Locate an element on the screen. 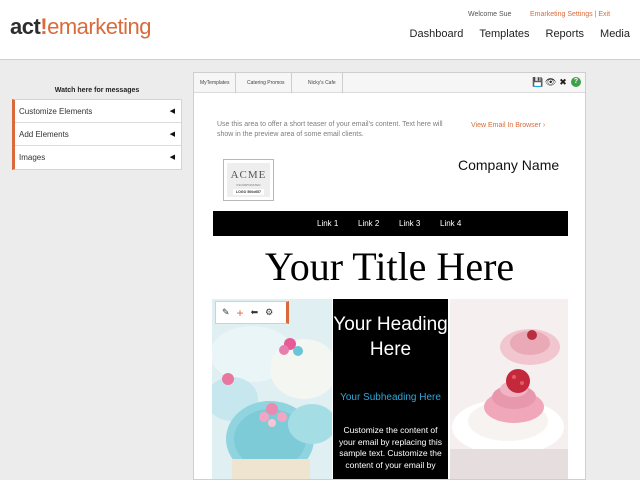 The width and height of the screenshot is (640, 480). settings-exit-links: Emarketing Settings | Exit is located at coordinates (570, 14).